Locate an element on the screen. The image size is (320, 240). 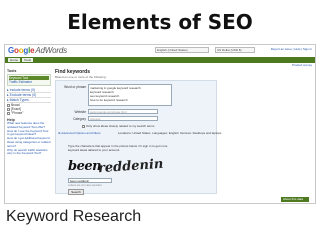
captcha-hint: Letters are not case-sensitive is located at coordinates (85, 185).